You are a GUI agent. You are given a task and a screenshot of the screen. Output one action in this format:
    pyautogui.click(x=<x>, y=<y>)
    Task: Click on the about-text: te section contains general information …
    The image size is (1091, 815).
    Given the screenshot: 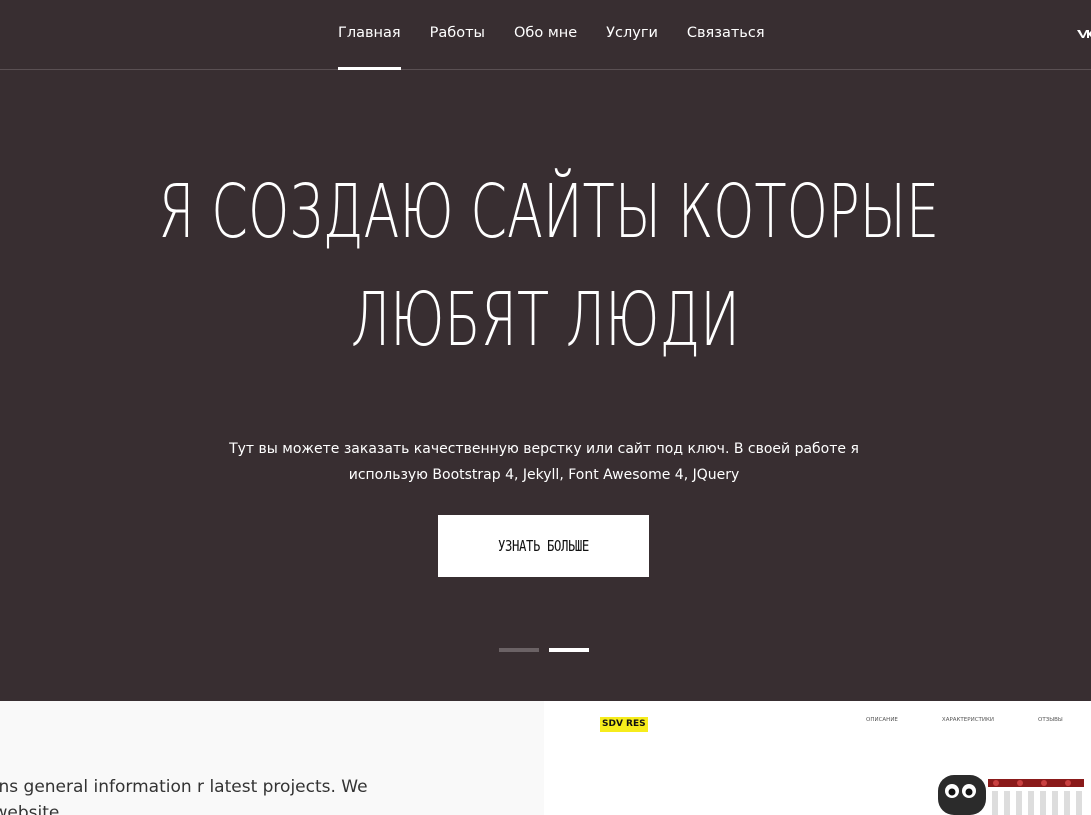 What is the action you would take?
    pyautogui.click(x=184, y=796)
    